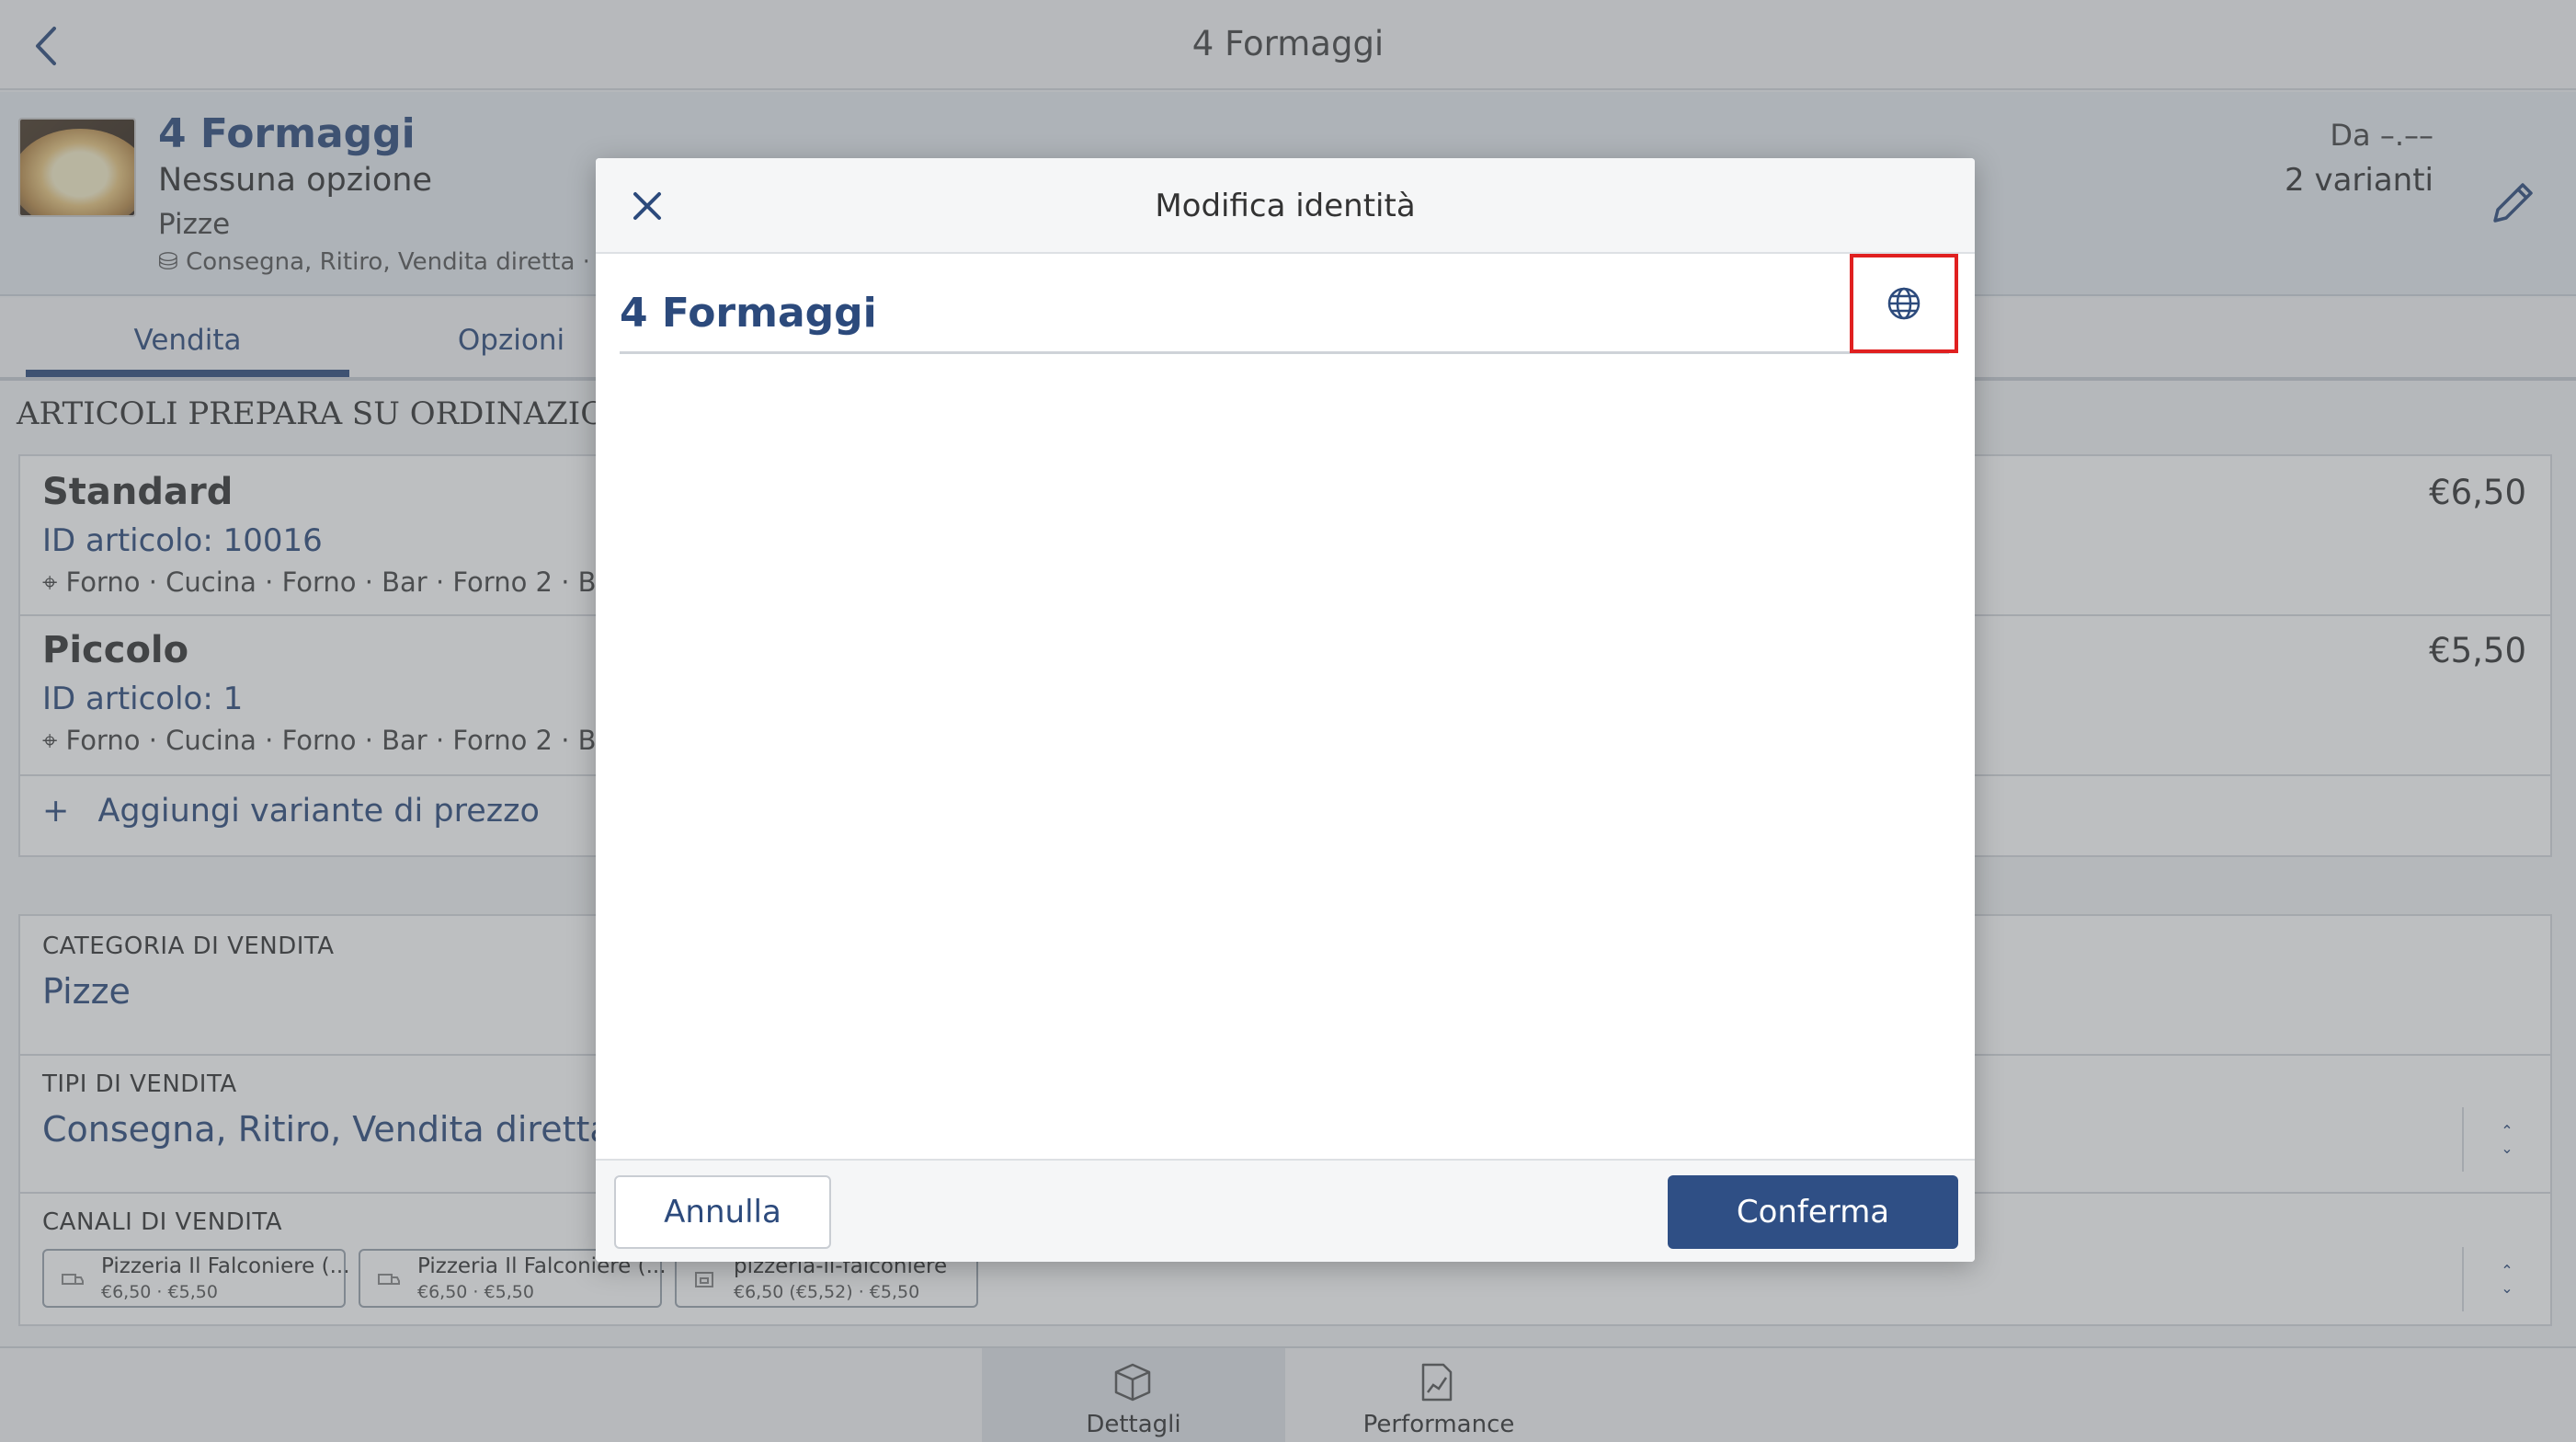  I want to click on globe-icon, so click(1904, 303).